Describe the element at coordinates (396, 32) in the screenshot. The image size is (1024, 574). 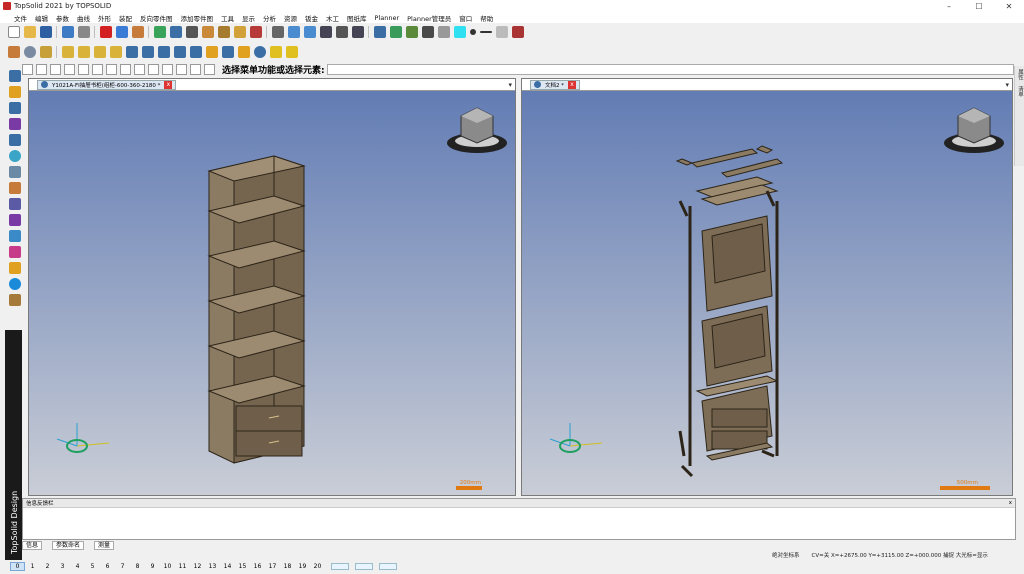
I see `zoom-all-icon` at that location.